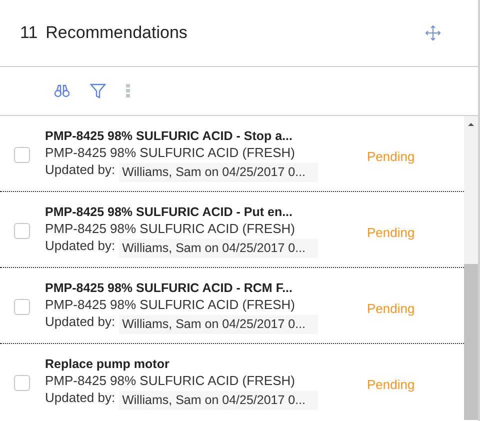 The height and width of the screenshot is (421, 480). Describe the element at coordinates (29, 33) in the screenshot. I see `recommendation-count: 11` at that location.